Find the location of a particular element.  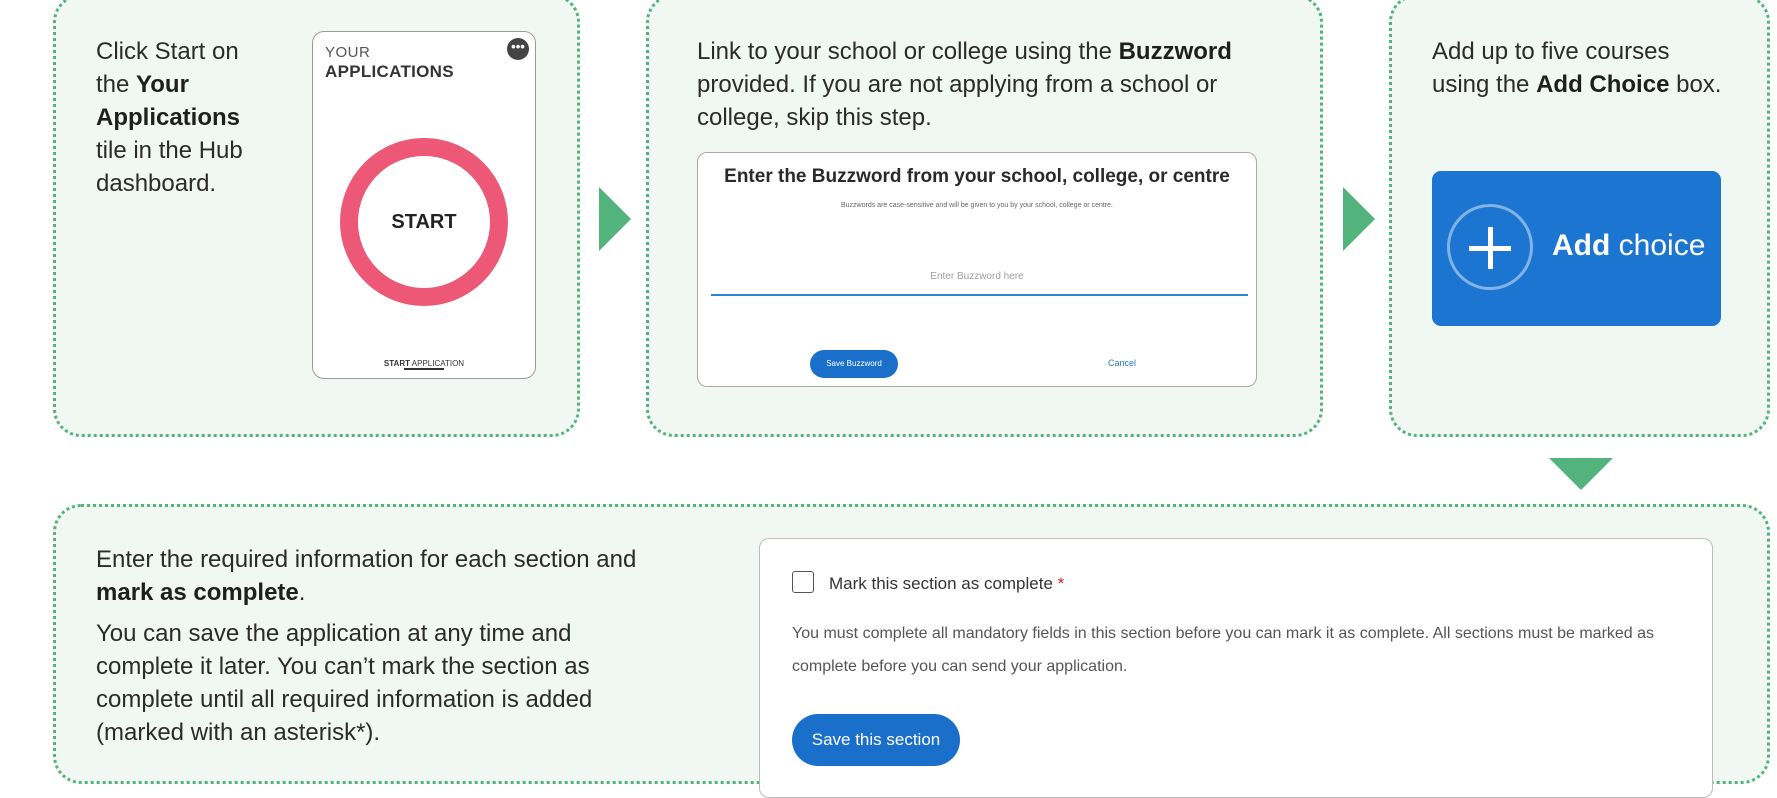

arrow-down-icon is located at coordinates (1581, 474).